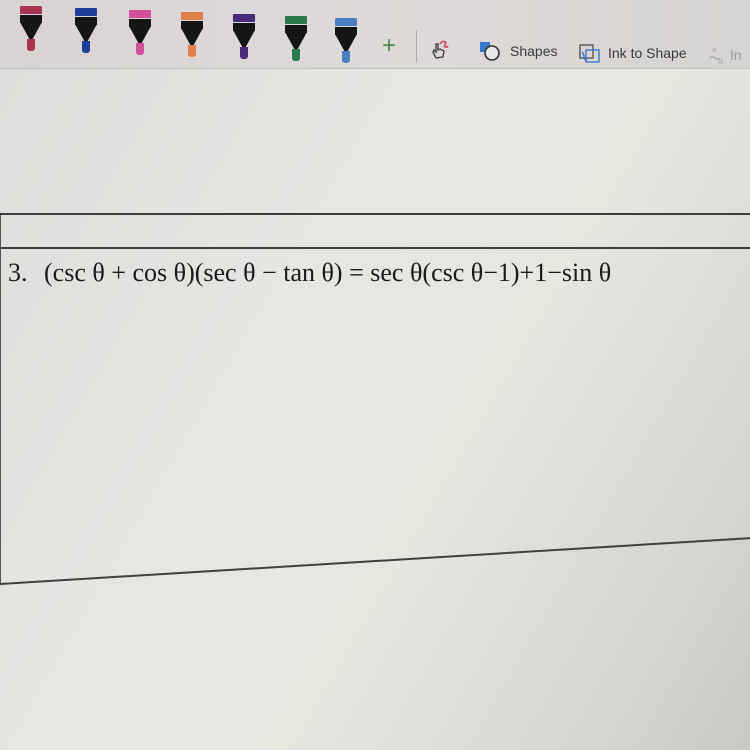  Describe the element at coordinates (716, 55) in the screenshot. I see `ink-to-text-icon: a a` at that location.